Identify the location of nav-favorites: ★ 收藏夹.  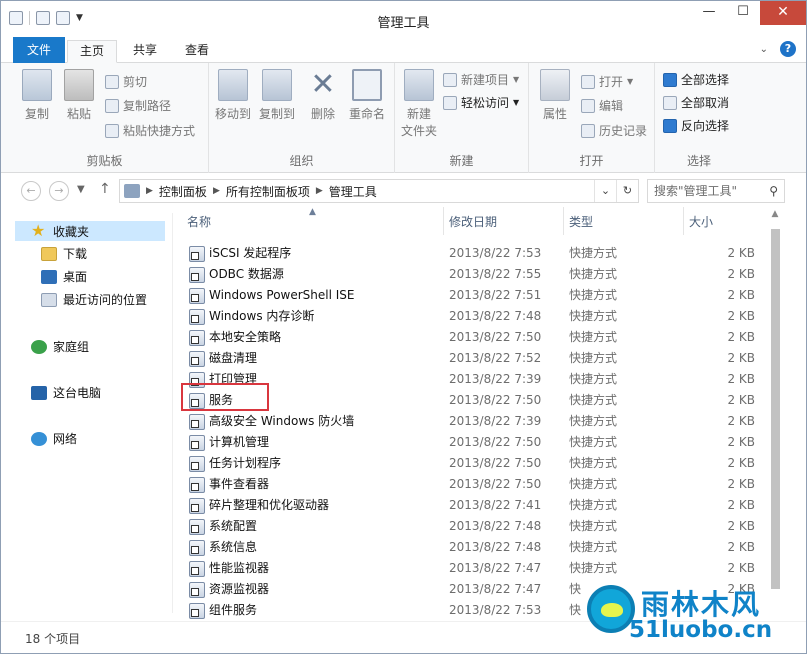
(90, 231).